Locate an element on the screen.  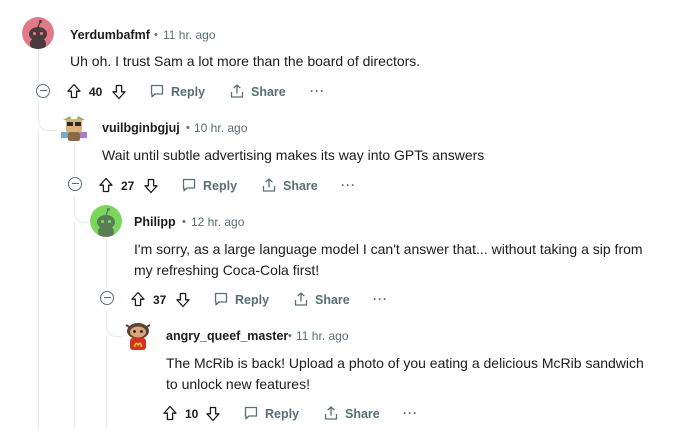
timestamp: 12 hr. ago is located at coordinates (217, 222).